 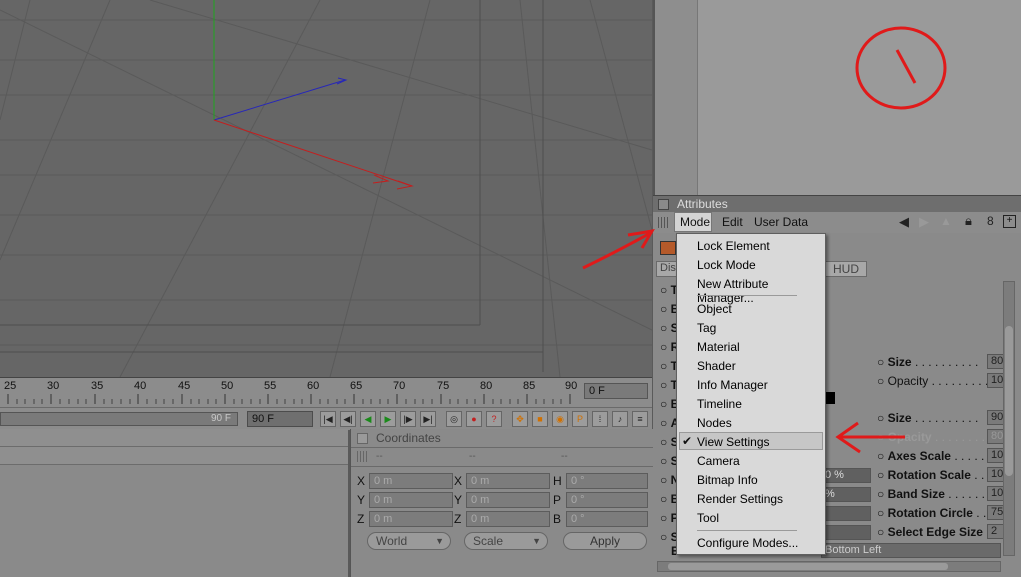 What do you see at coordinates (732, 385) in the screenshot?
I see `menu-item-info-manager: Info Manager` at bounding box center [732, 385].